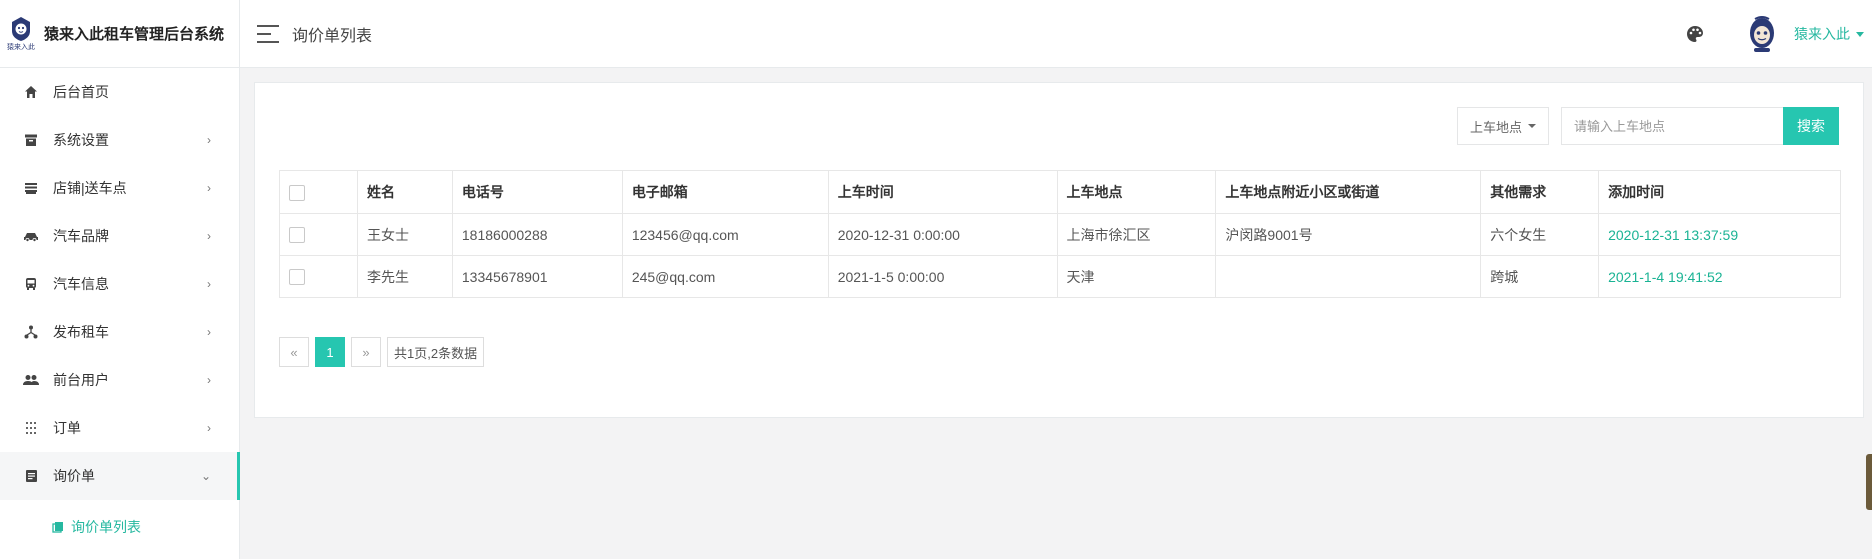 The height and width of the screenshot is (559, 1872). Describe the element at coordinates (1672, 126) in the screenshot. I see `search-input` at that location.